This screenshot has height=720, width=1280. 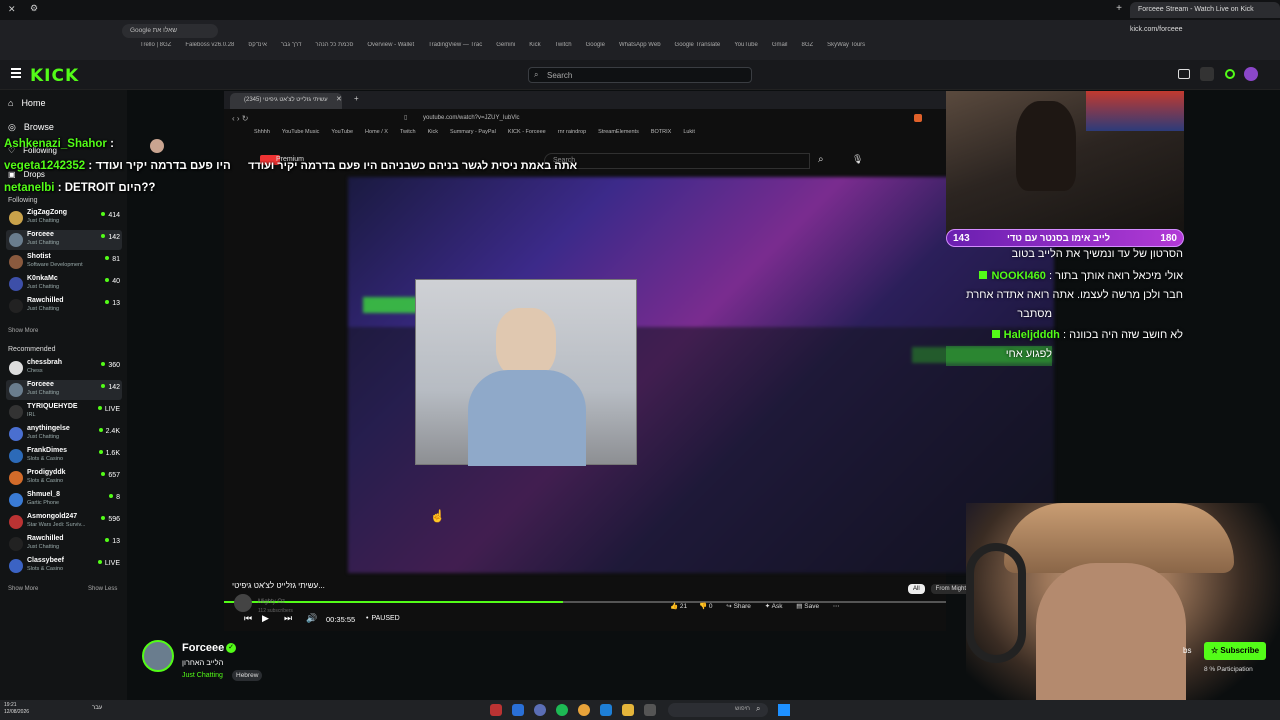 I want to click on outer-bookmark: סכמת כל הנהר, so click(x=334, y=45).